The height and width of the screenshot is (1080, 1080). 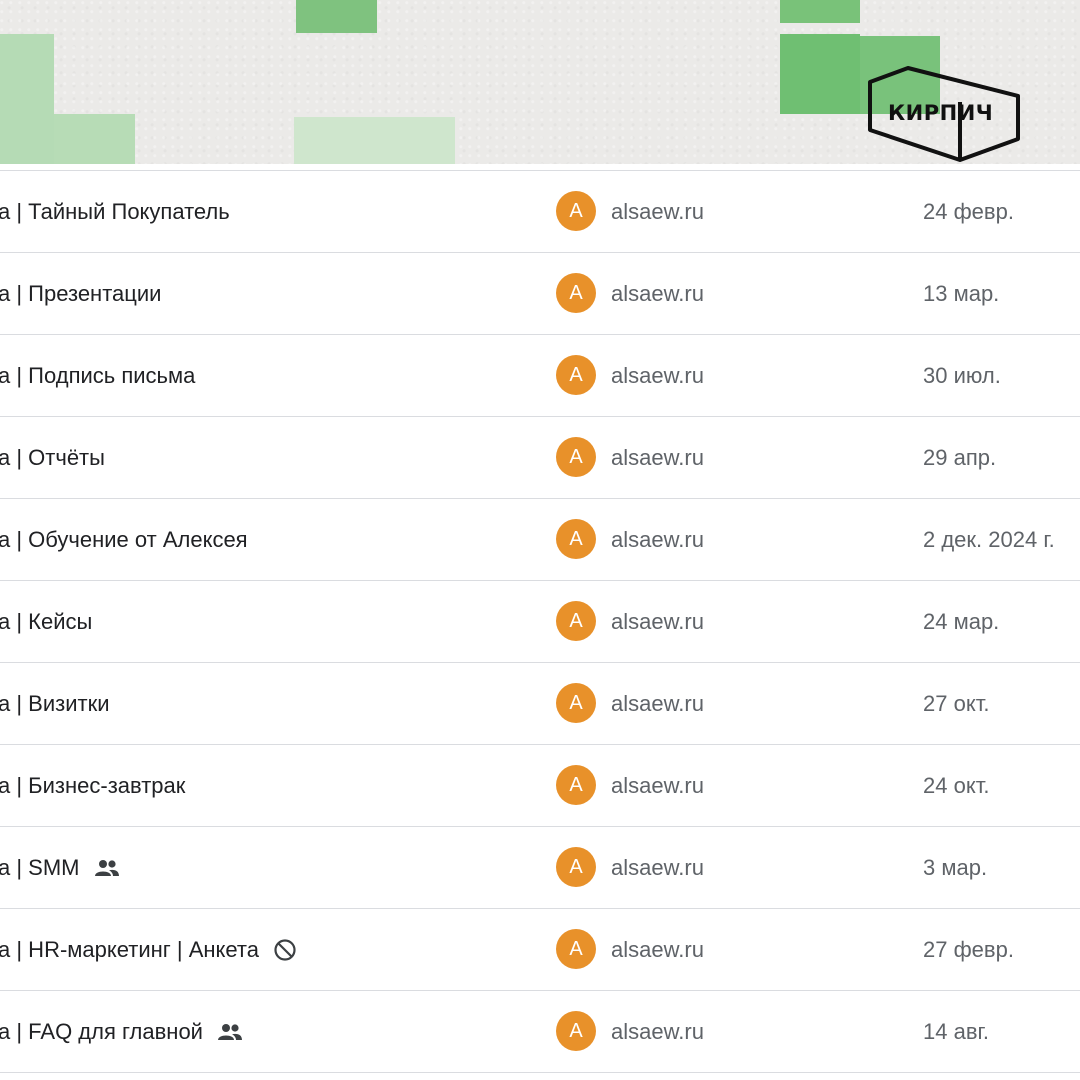 I want to click on logo-text: КИРПИЧ, so click(x=941, y=113).